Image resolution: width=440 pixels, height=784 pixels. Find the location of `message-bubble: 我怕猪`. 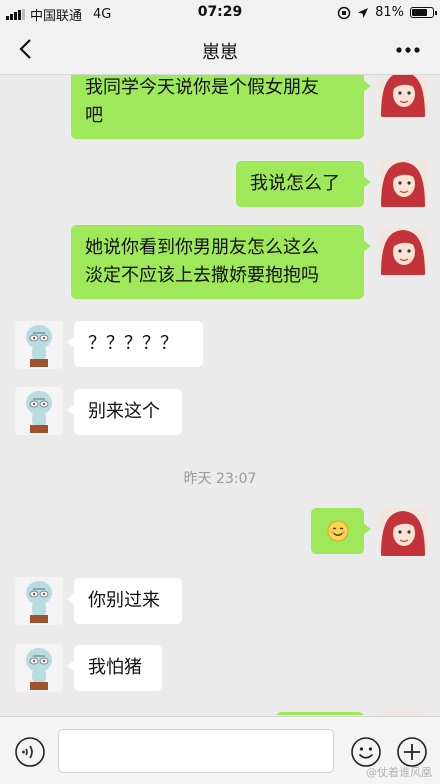

message-bubble: 我怕猪 is located at coordinates (114, 668).